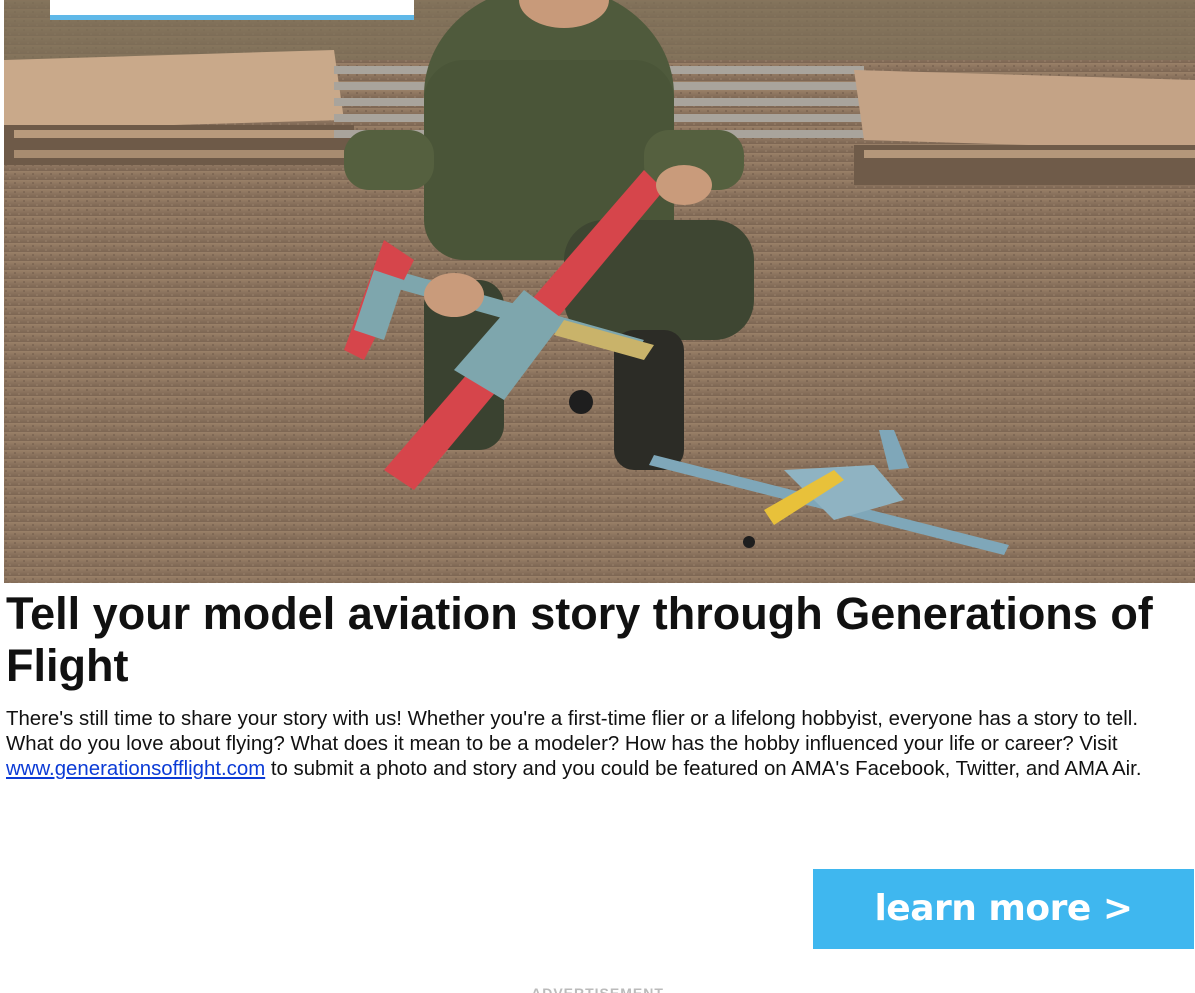 The width and height of the screenshot is (1195, 993). Describe the element at coordinates (1003, 909) in the screenshot. I see `learn-more-button: learn more >` at that location.